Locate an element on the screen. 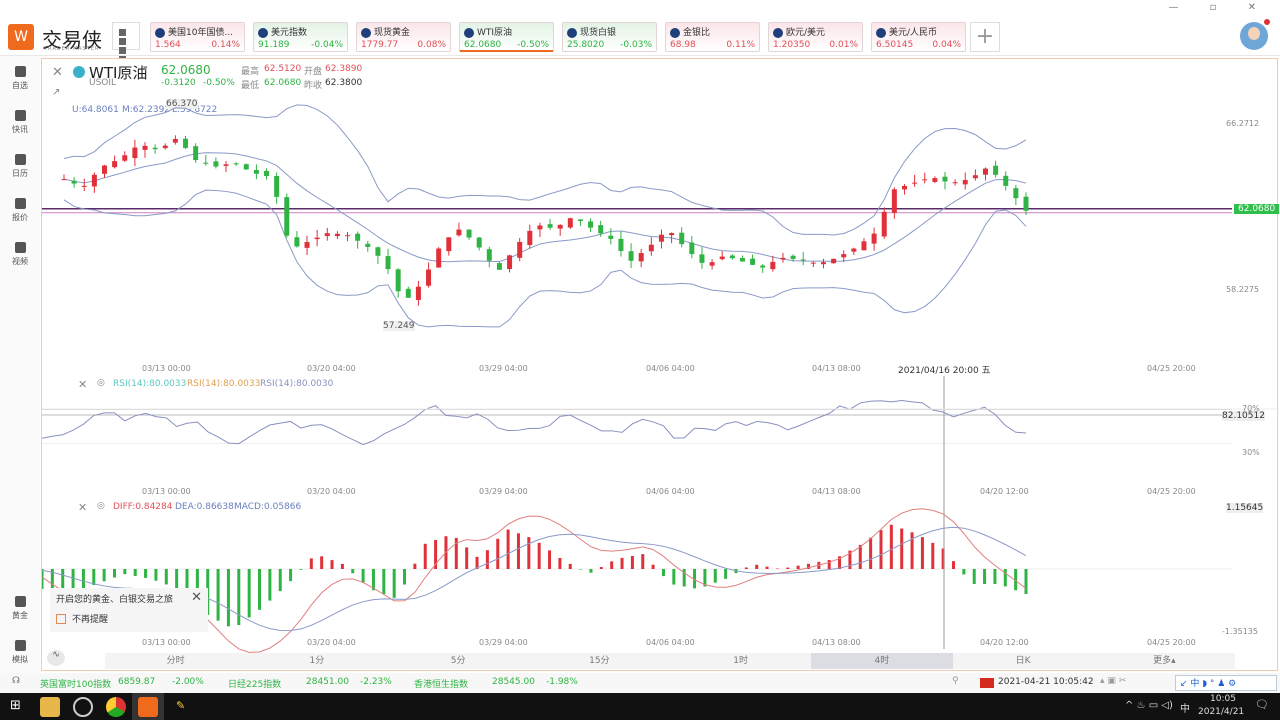 The height and width of the screenshot is (720, 1280). index-name: 香港恒生指数 is located at coordinates (441, 685).